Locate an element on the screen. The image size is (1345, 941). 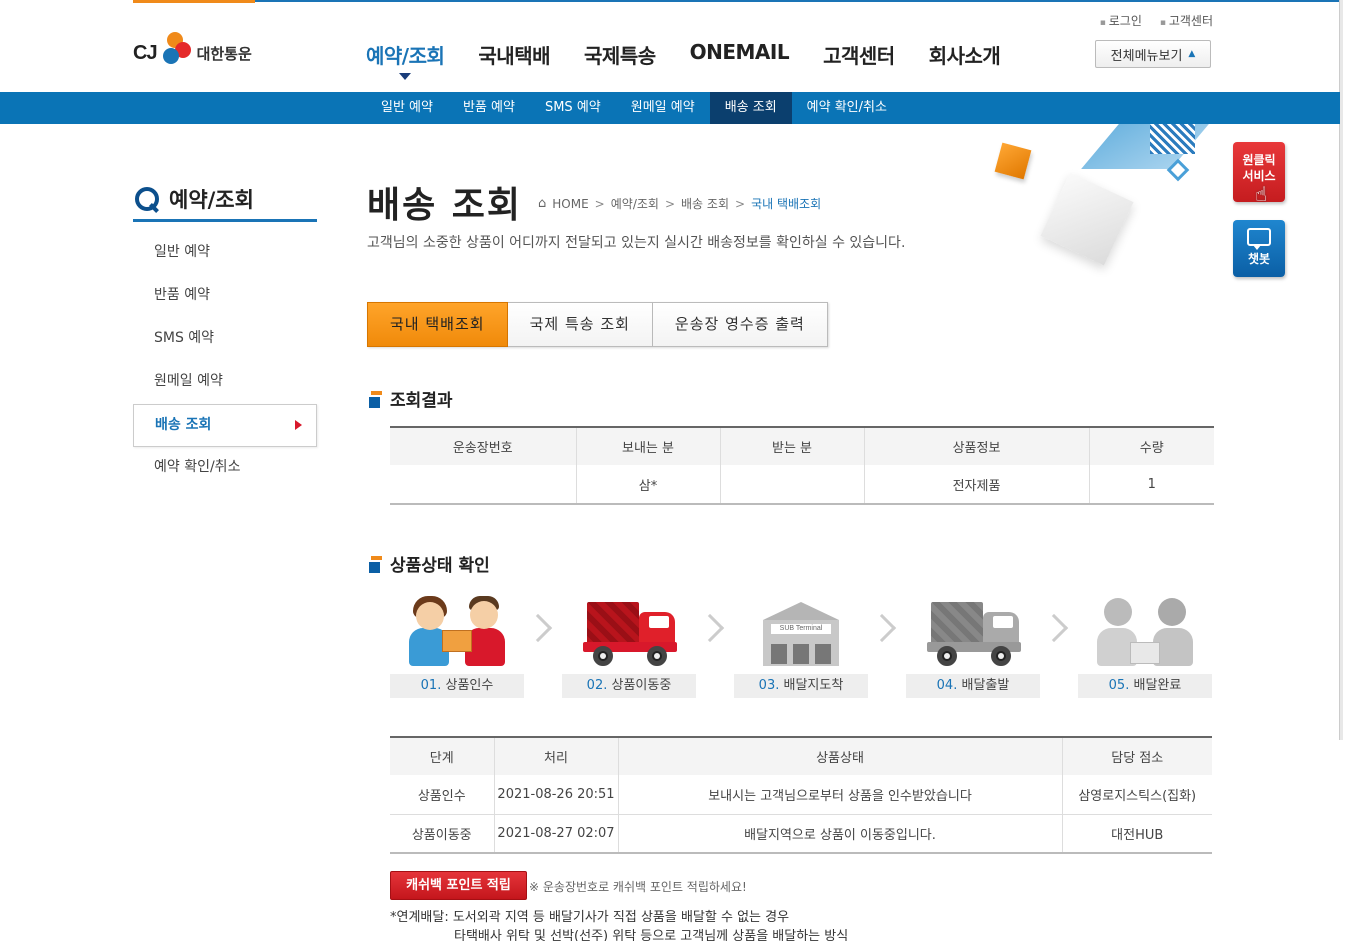
col-qty: 수량 is located at coordinates (1151, 445).